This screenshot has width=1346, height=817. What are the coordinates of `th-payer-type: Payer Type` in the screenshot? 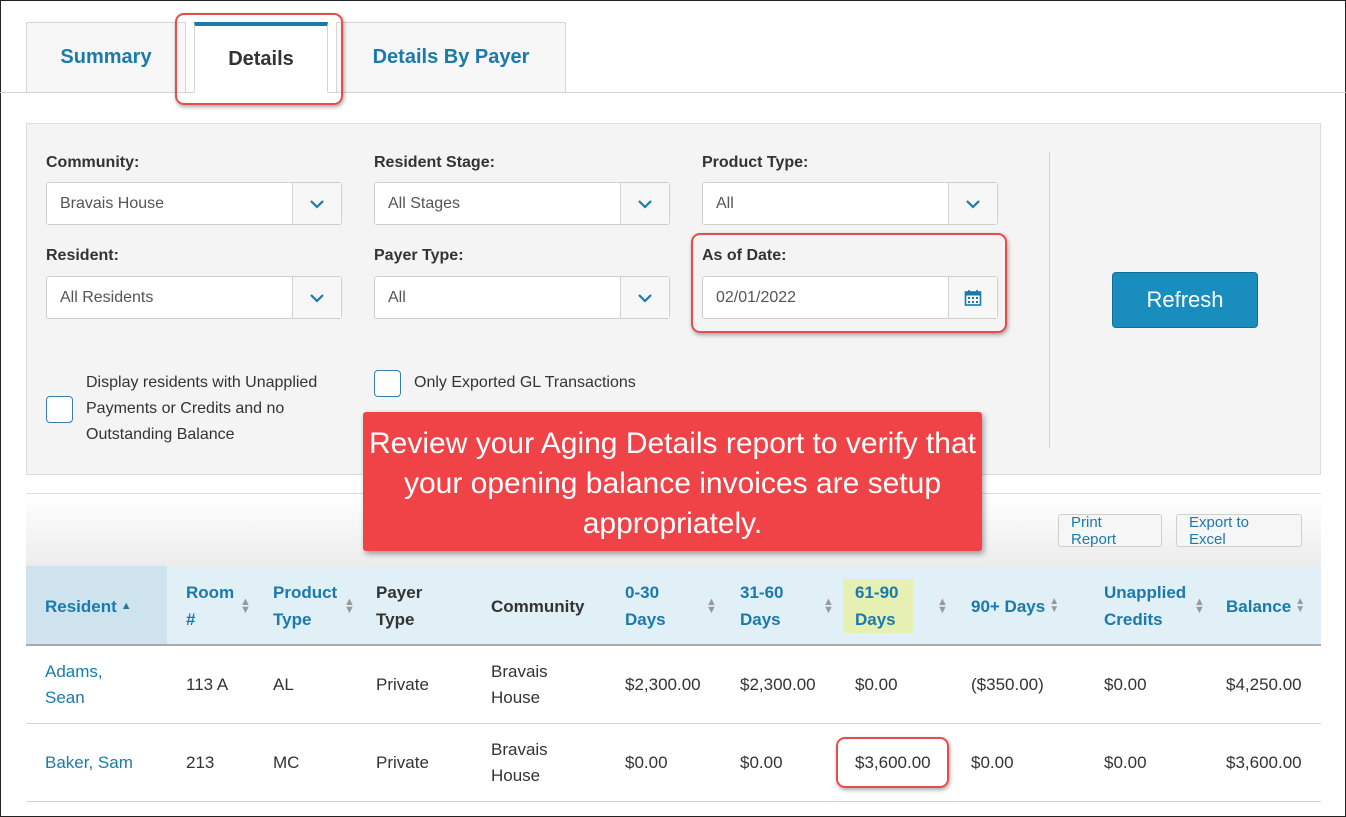 It's located at (421, 606).